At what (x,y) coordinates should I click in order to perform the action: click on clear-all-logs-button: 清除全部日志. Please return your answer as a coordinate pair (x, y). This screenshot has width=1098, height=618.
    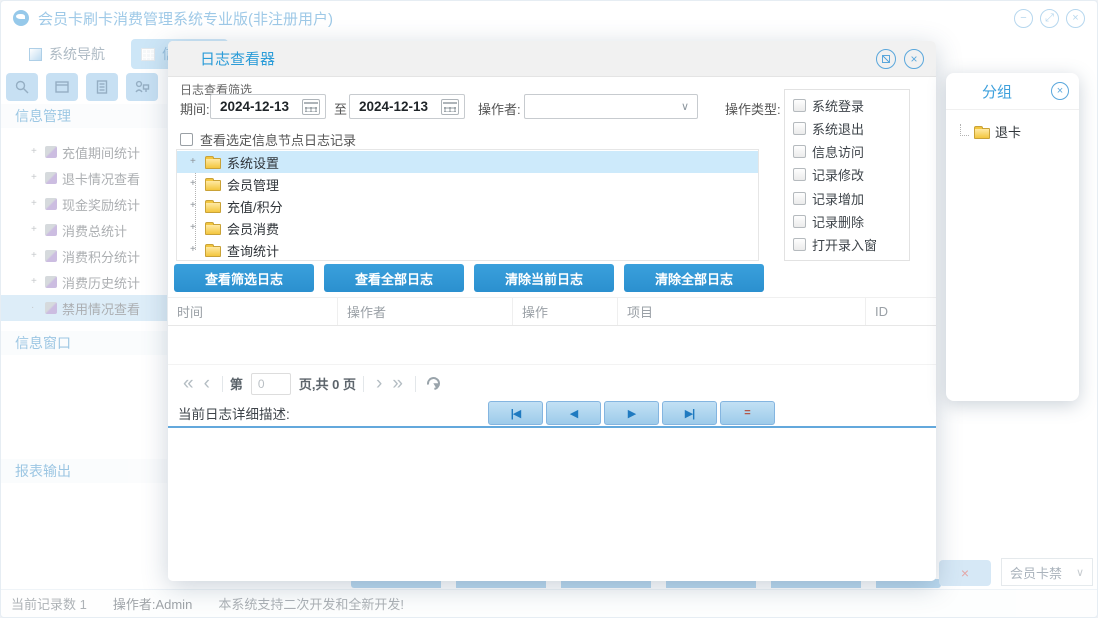
    Looking at the image, I should click on (694, 278).